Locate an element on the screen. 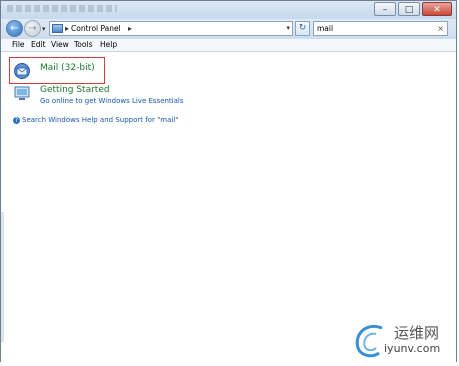 The image size is (459, 366). close-button: ✕ is located at coordinates (437, 9).